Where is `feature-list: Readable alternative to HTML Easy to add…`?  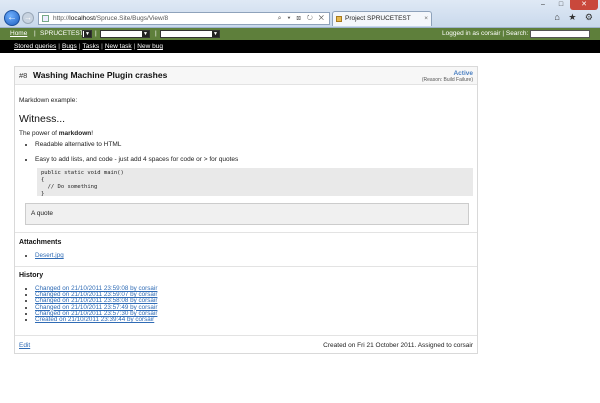 feature-list: Readable alternative to HTML Easy to add… is located at coordinates (133, 152).